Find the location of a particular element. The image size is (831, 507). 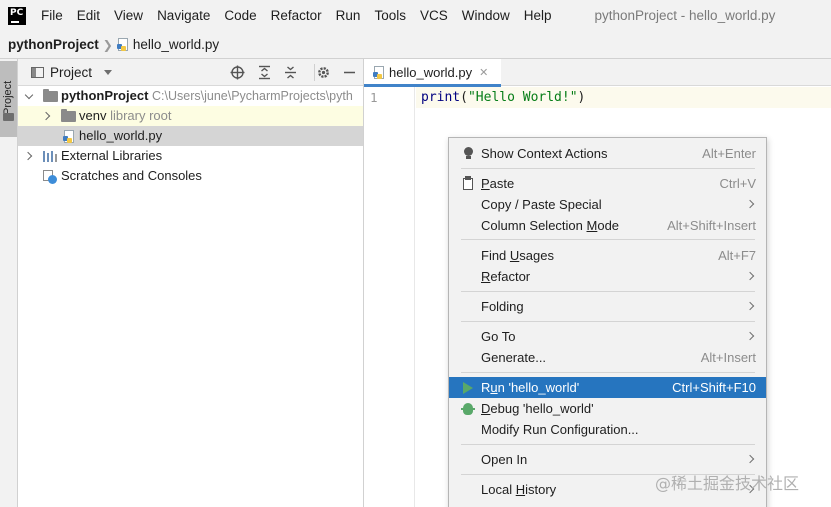

code-line: print("Hello World!") is located at coordinates (503, 97).